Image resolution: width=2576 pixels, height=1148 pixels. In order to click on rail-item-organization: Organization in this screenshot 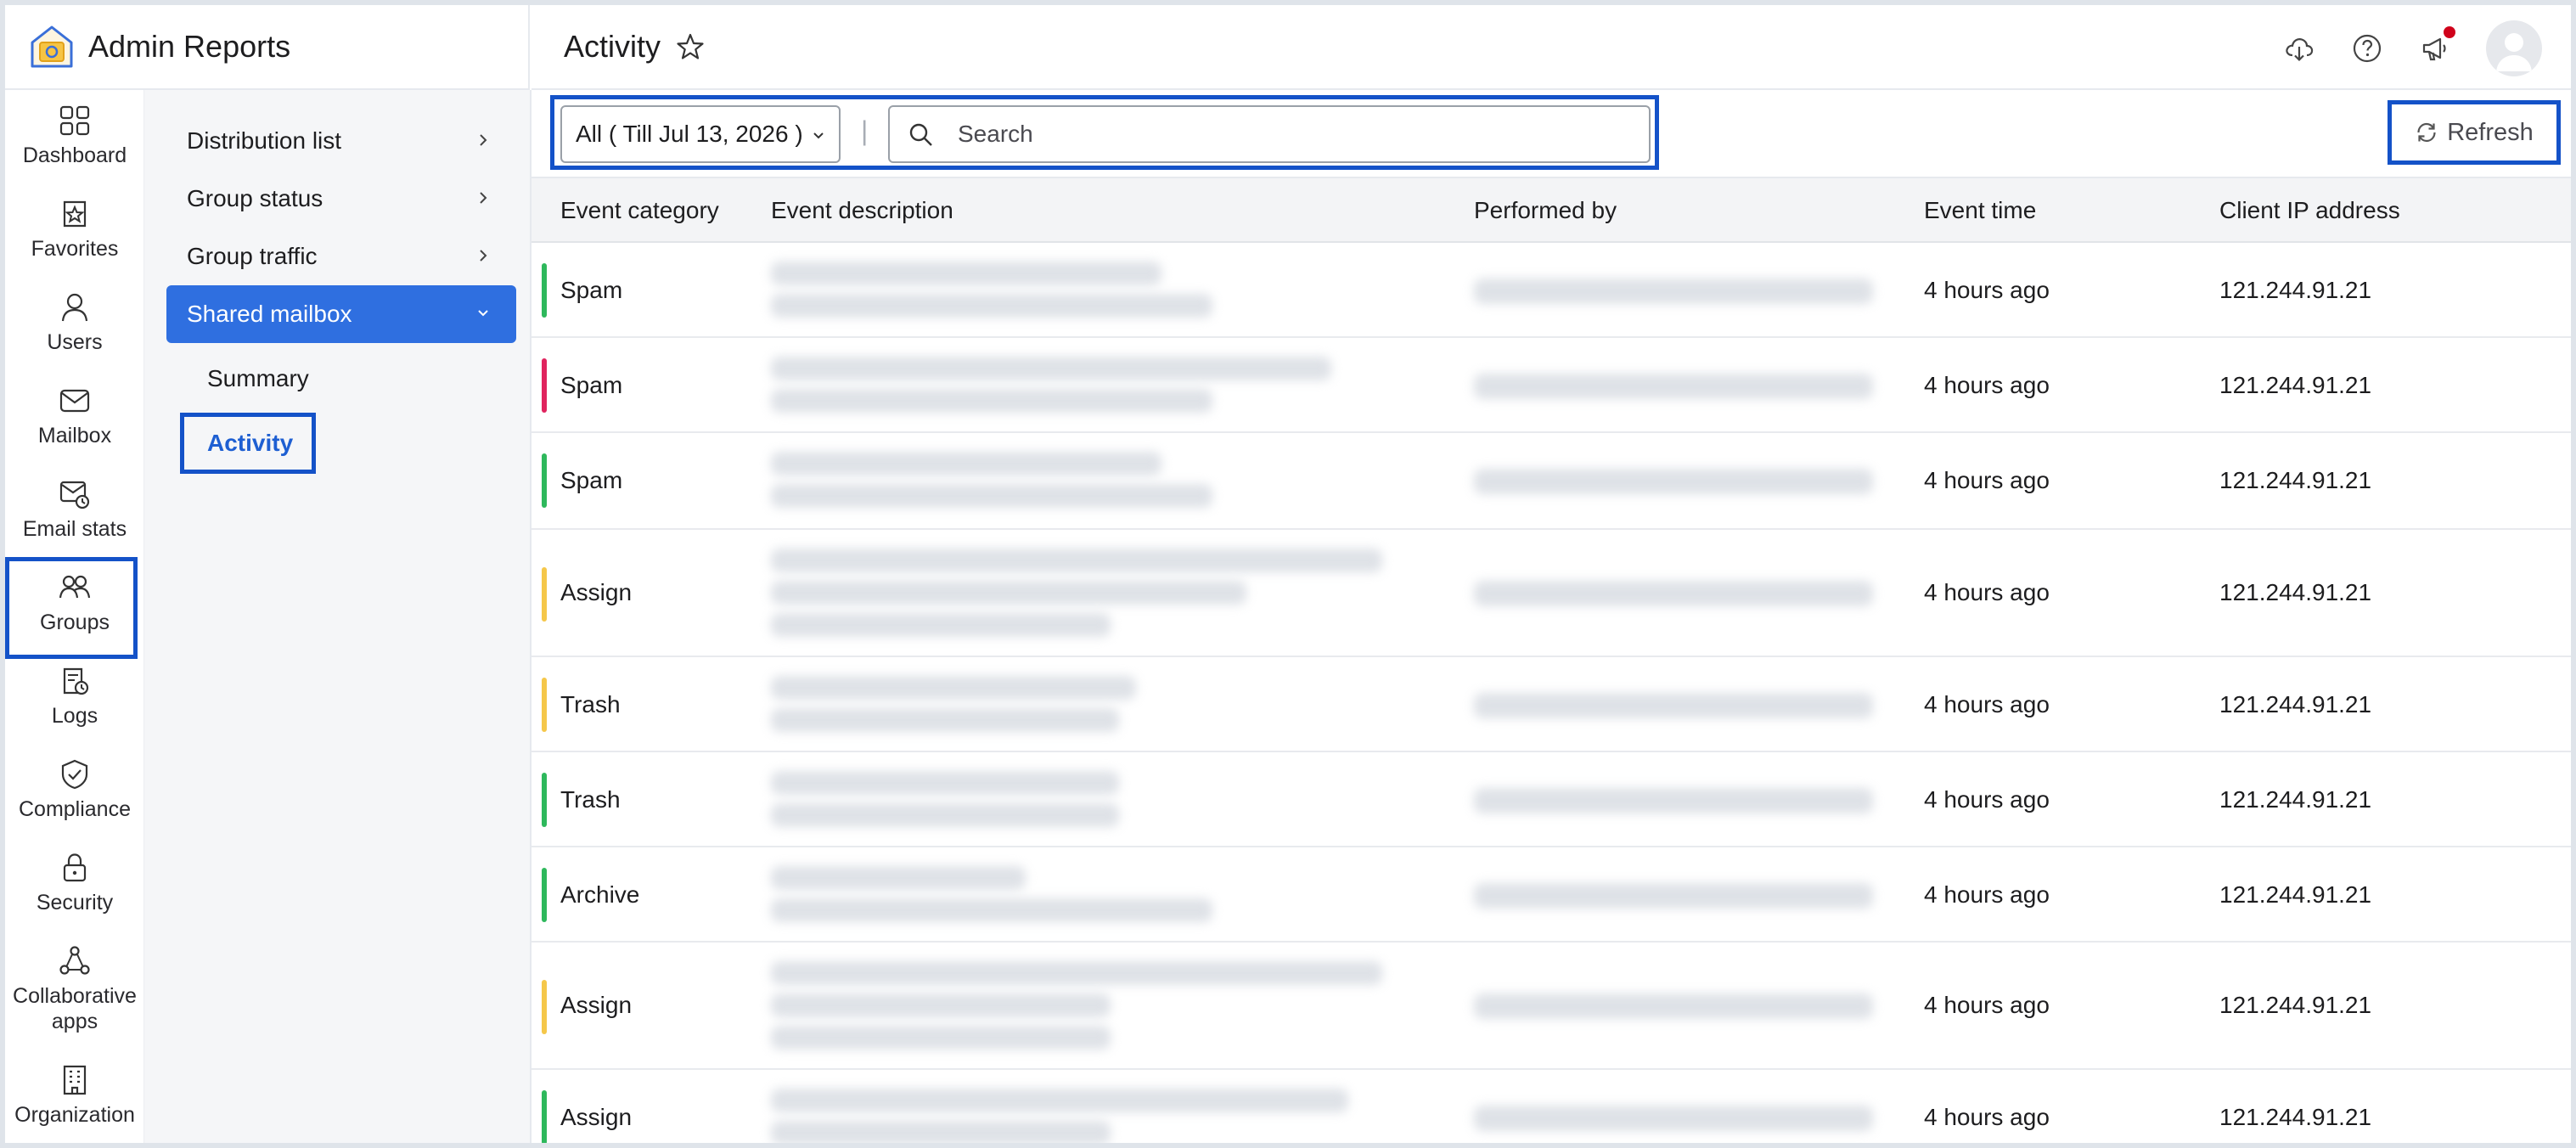, I will do `click(74, 1095)`.